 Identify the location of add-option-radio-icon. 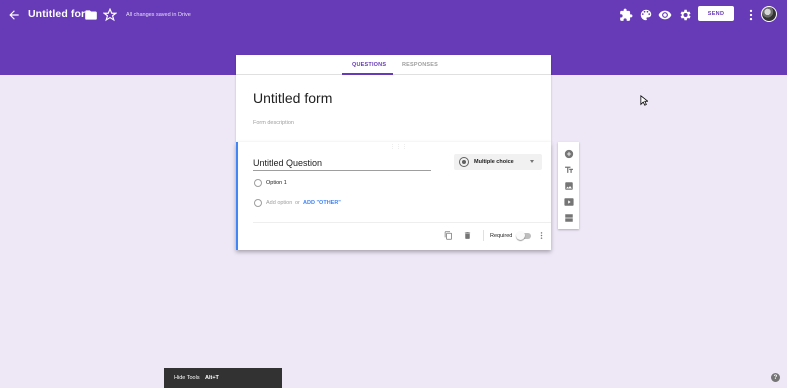
(258, 203).